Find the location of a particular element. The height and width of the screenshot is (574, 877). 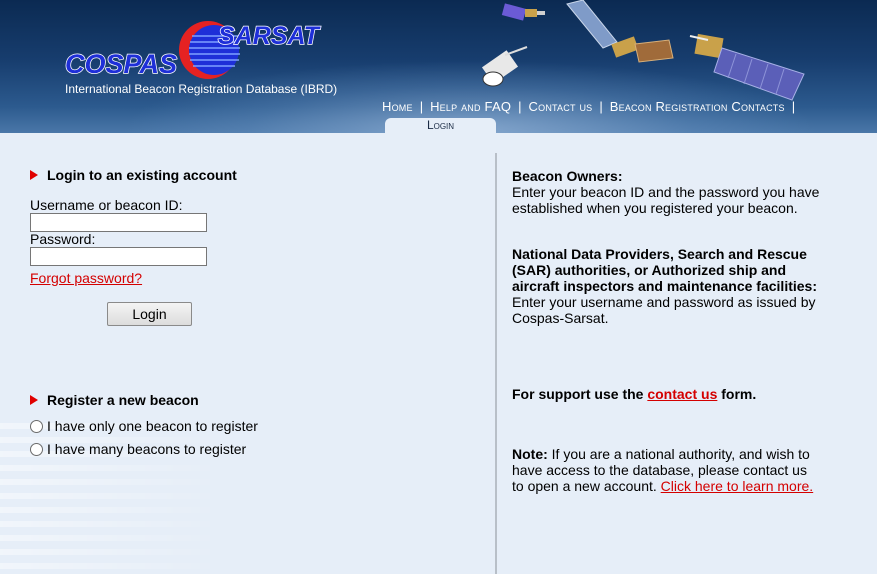

cospas-sarsat-logo: COSPAS SARSAT is located at coordinates (197, 51).